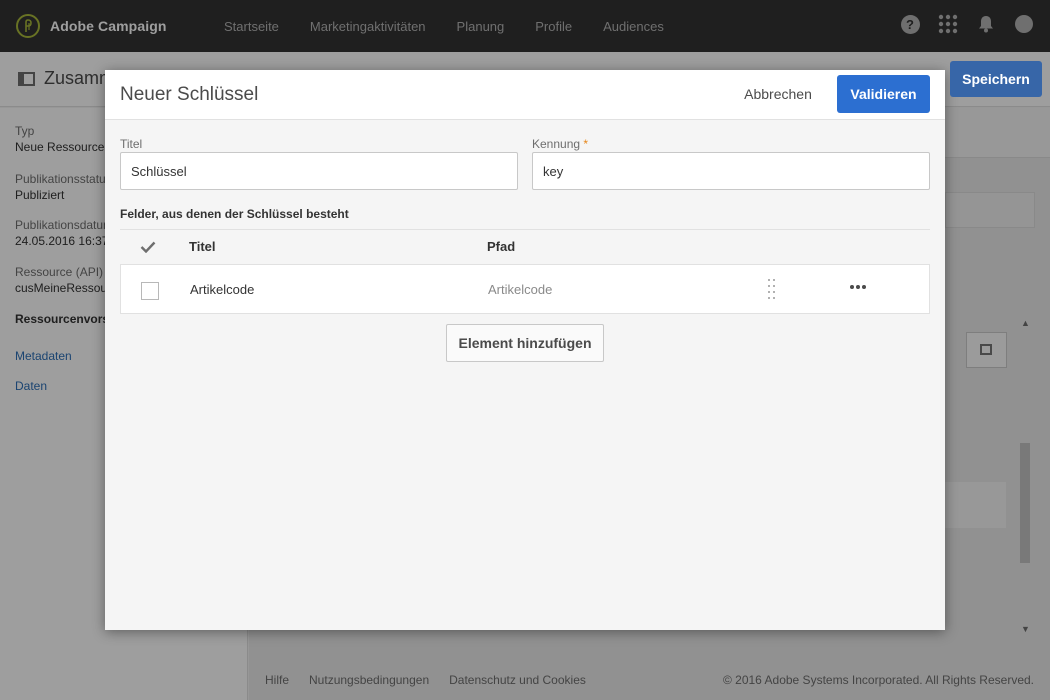 The image size is (1050, 700). What do you see at coordinates (222, 289) in the screenshot?
I see `row-title: Artikelcode` at bounding box center [222, 289].